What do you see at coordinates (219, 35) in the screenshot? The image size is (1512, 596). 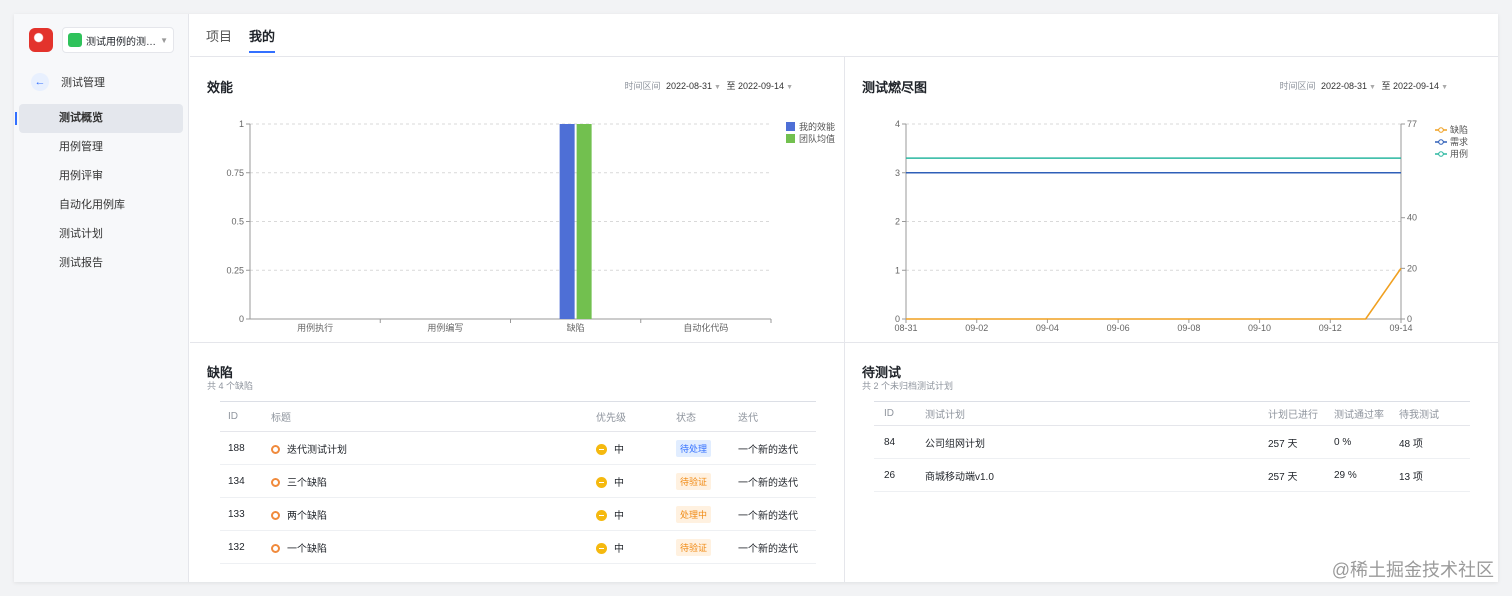 I see `tab-project: 项目` at bounding box center [219, 35].